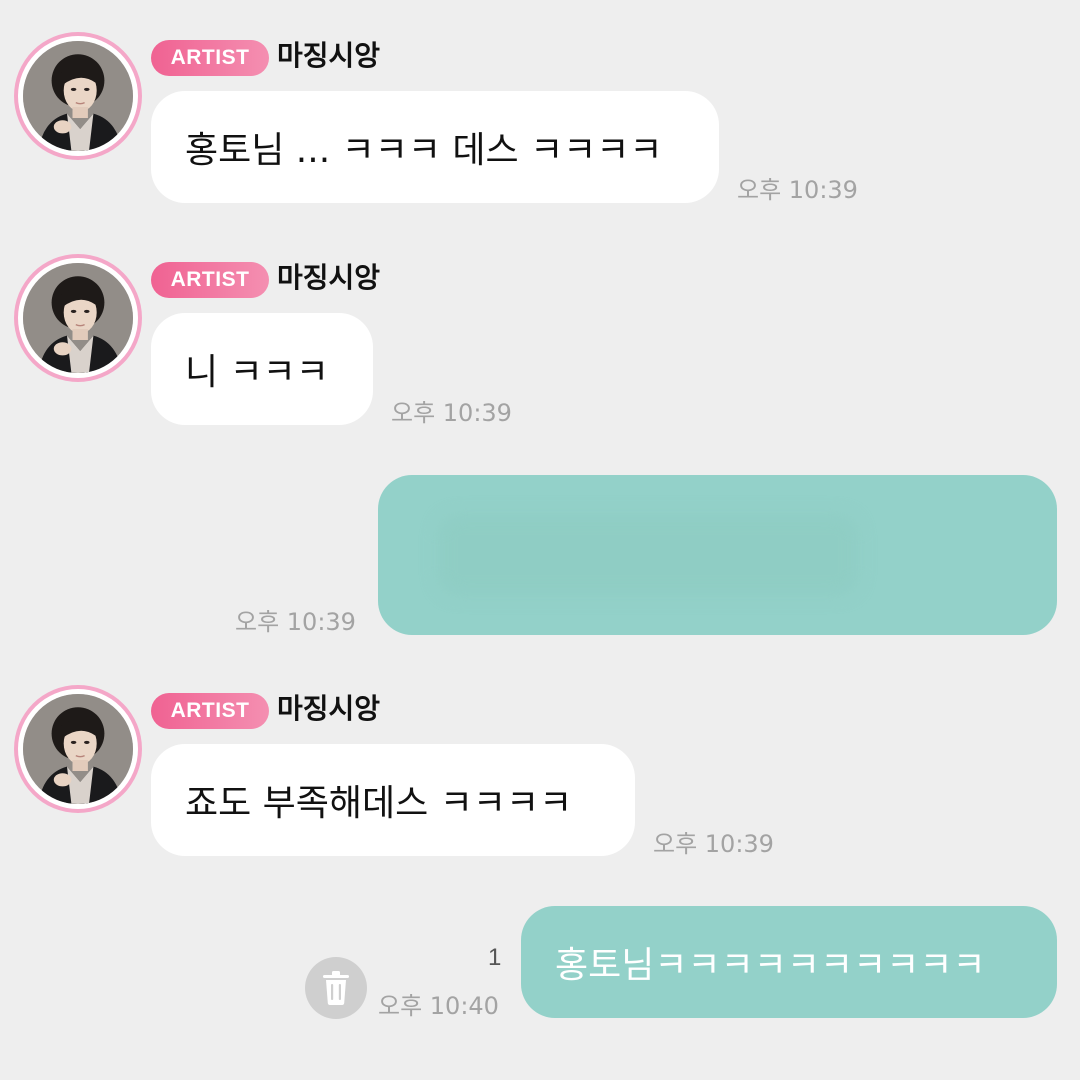 This screenshot has height=1080, width=1080. I want to click on delete-button, so click(336, 988).